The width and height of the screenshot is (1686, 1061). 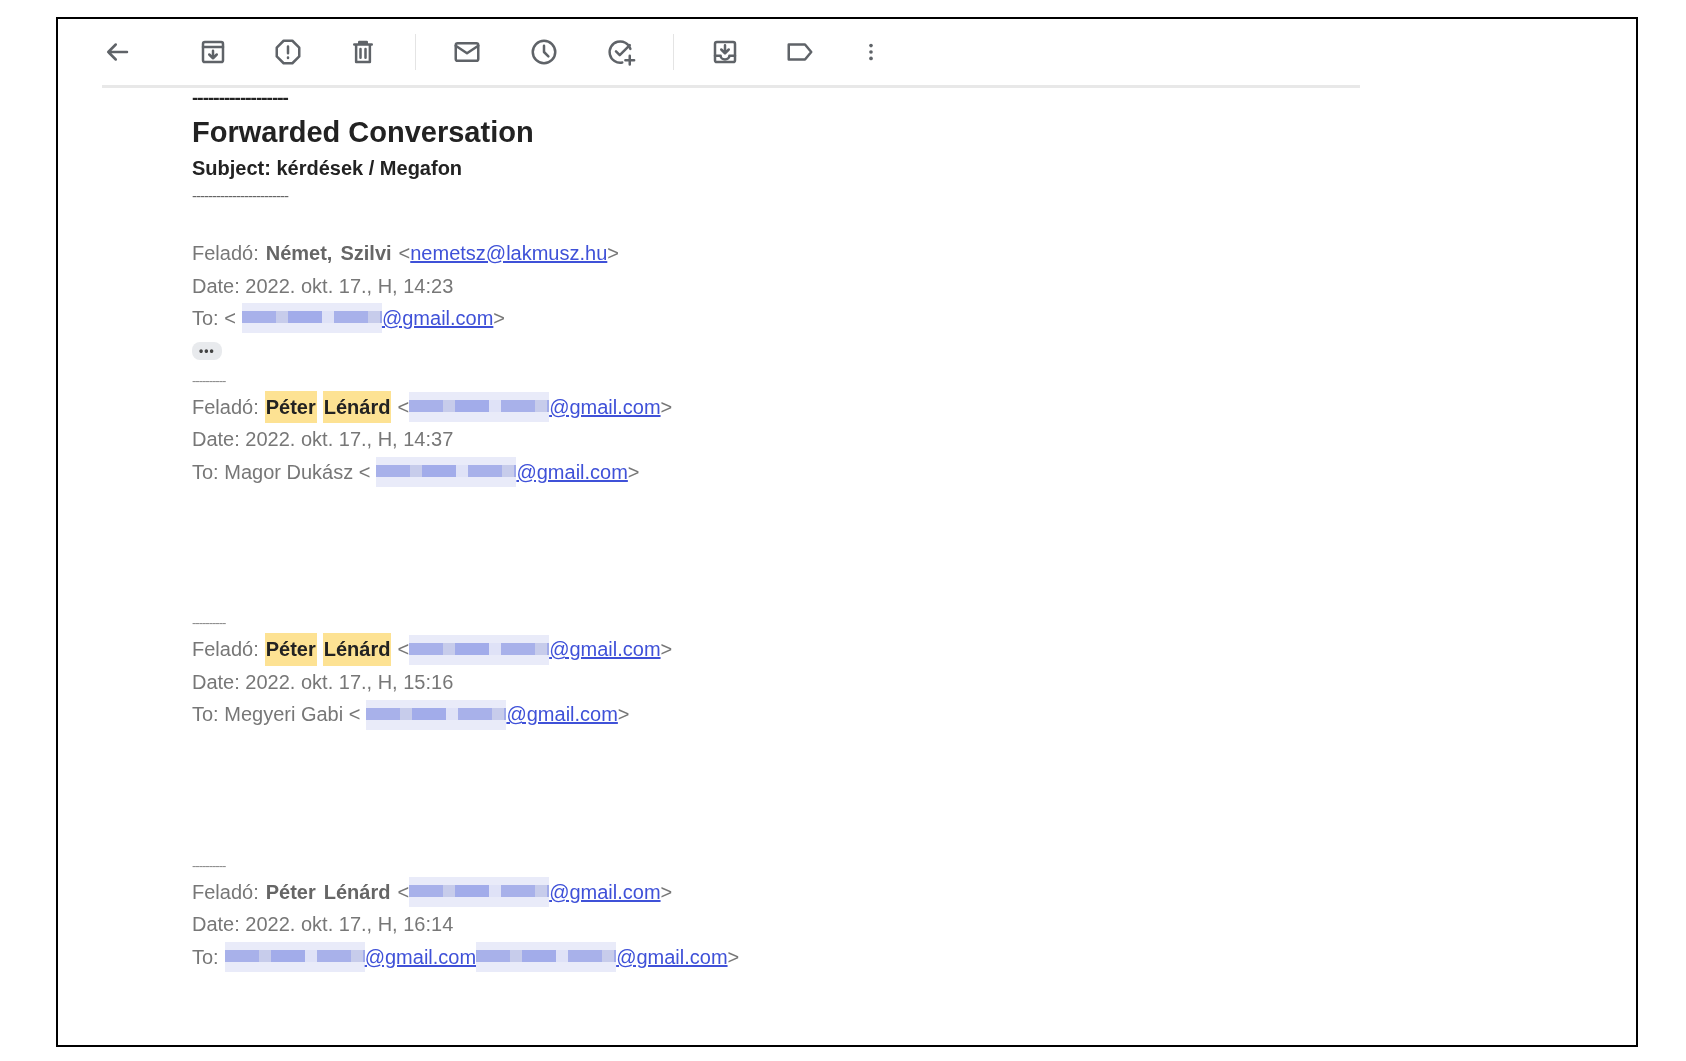 What do you see at coordinates (363, 132) in the screenshot?
I see `conversation-title: Forwarded Conversation` at bounding box center [363, 132].